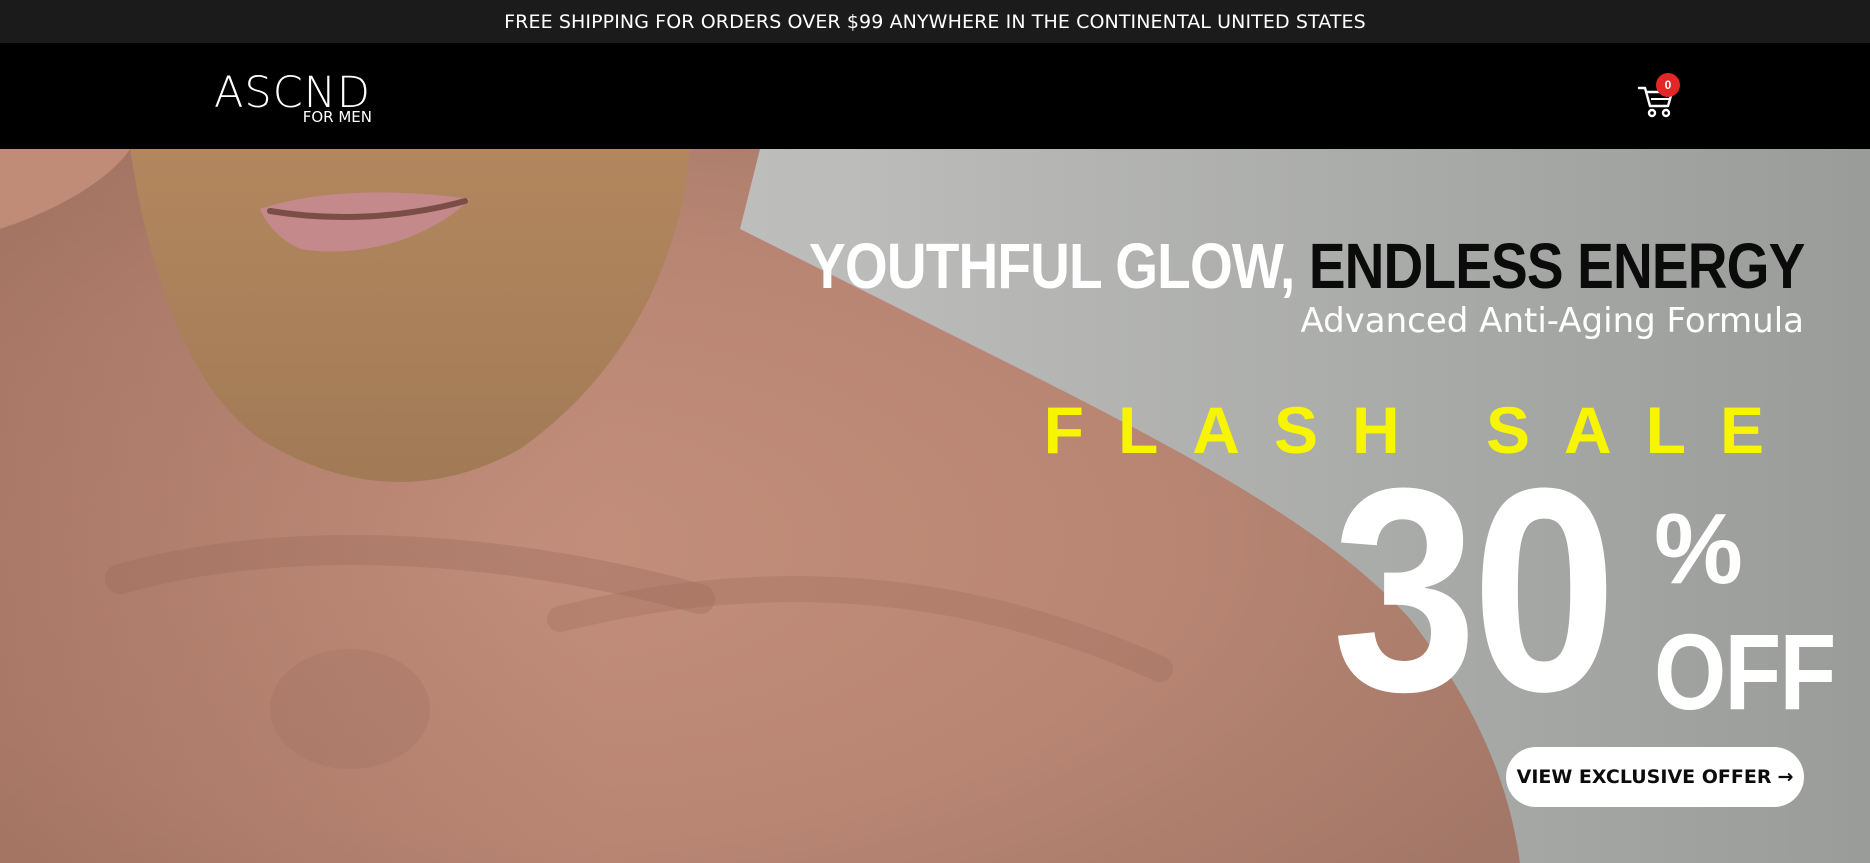  Describe the element at coordinates (299, 97) in the screenshot. I see `brand-logo: ASCND FOR MEN` at that location.